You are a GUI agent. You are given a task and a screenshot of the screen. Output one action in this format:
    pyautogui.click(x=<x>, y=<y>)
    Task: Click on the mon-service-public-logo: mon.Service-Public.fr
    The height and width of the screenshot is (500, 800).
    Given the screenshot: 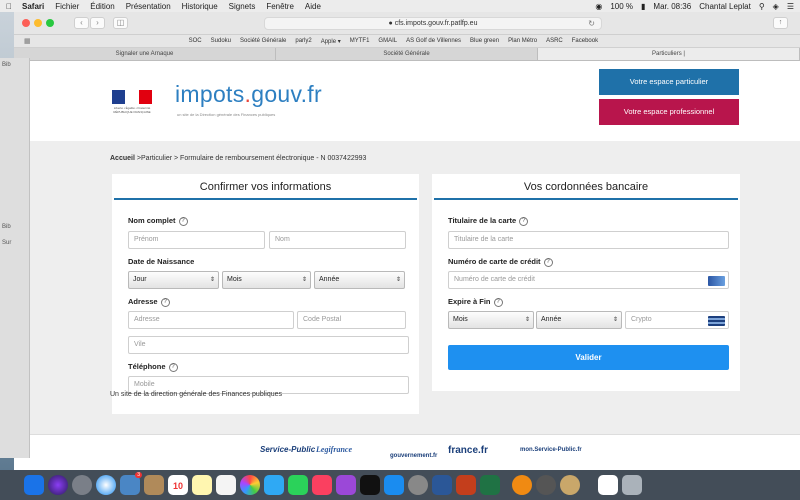 What is the action you would take?
    pyautogui.click(x=551, y=450)
    